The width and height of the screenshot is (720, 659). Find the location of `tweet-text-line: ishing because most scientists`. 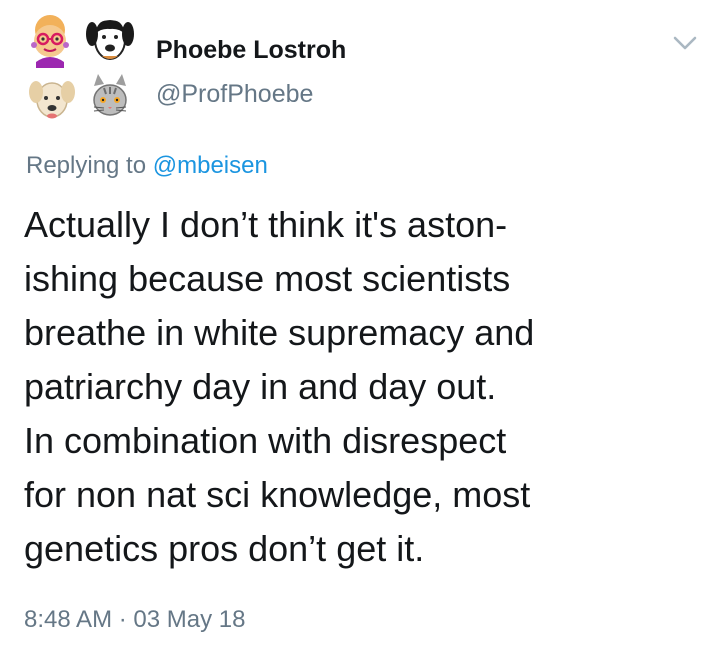

tweet-text-line: ishing because most scientists is located at coordinates (267, 278).